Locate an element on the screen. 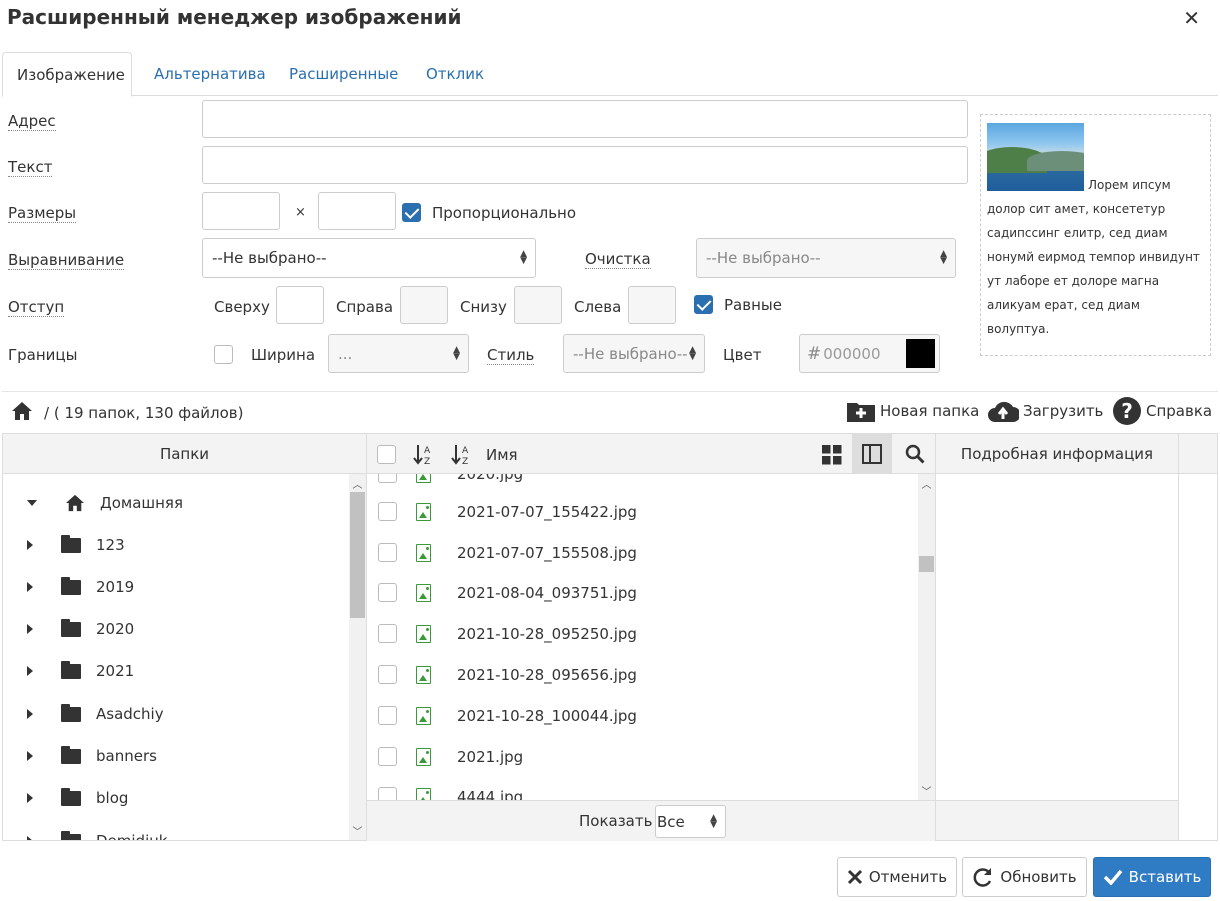  caret-down-icon is located at coordinates (32, 503).